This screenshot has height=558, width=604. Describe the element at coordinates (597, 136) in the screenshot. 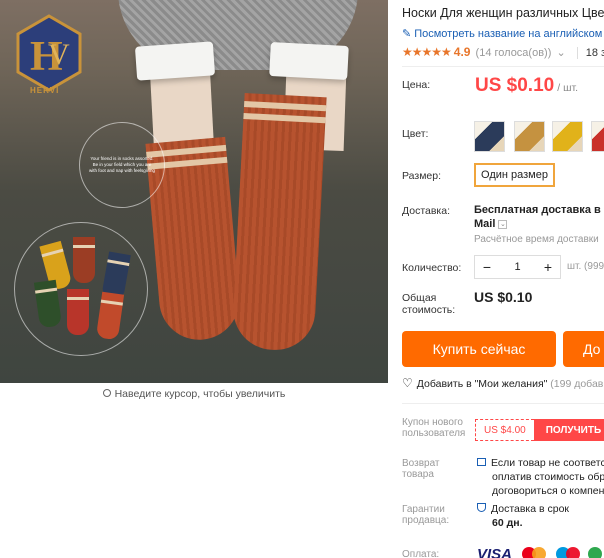

I see `color-swatch-red` at that location.